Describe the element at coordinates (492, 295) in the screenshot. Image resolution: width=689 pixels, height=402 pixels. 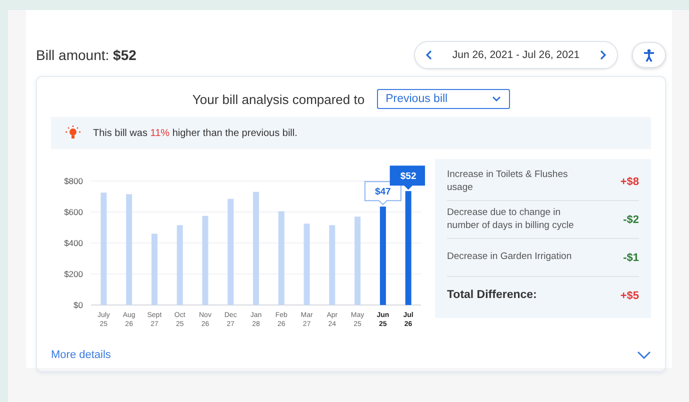
I see `total-label: Total Difference:` at that location.